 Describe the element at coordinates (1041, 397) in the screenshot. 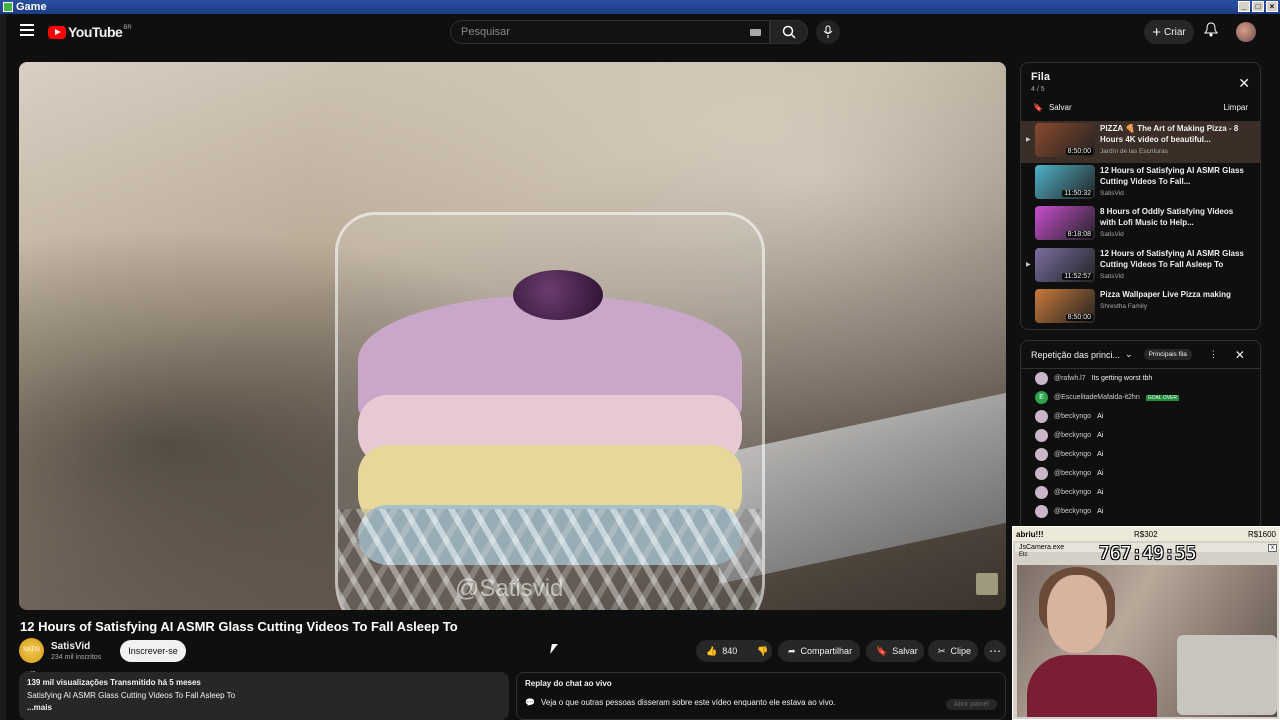

I see `chat-avatar: E` at that location.